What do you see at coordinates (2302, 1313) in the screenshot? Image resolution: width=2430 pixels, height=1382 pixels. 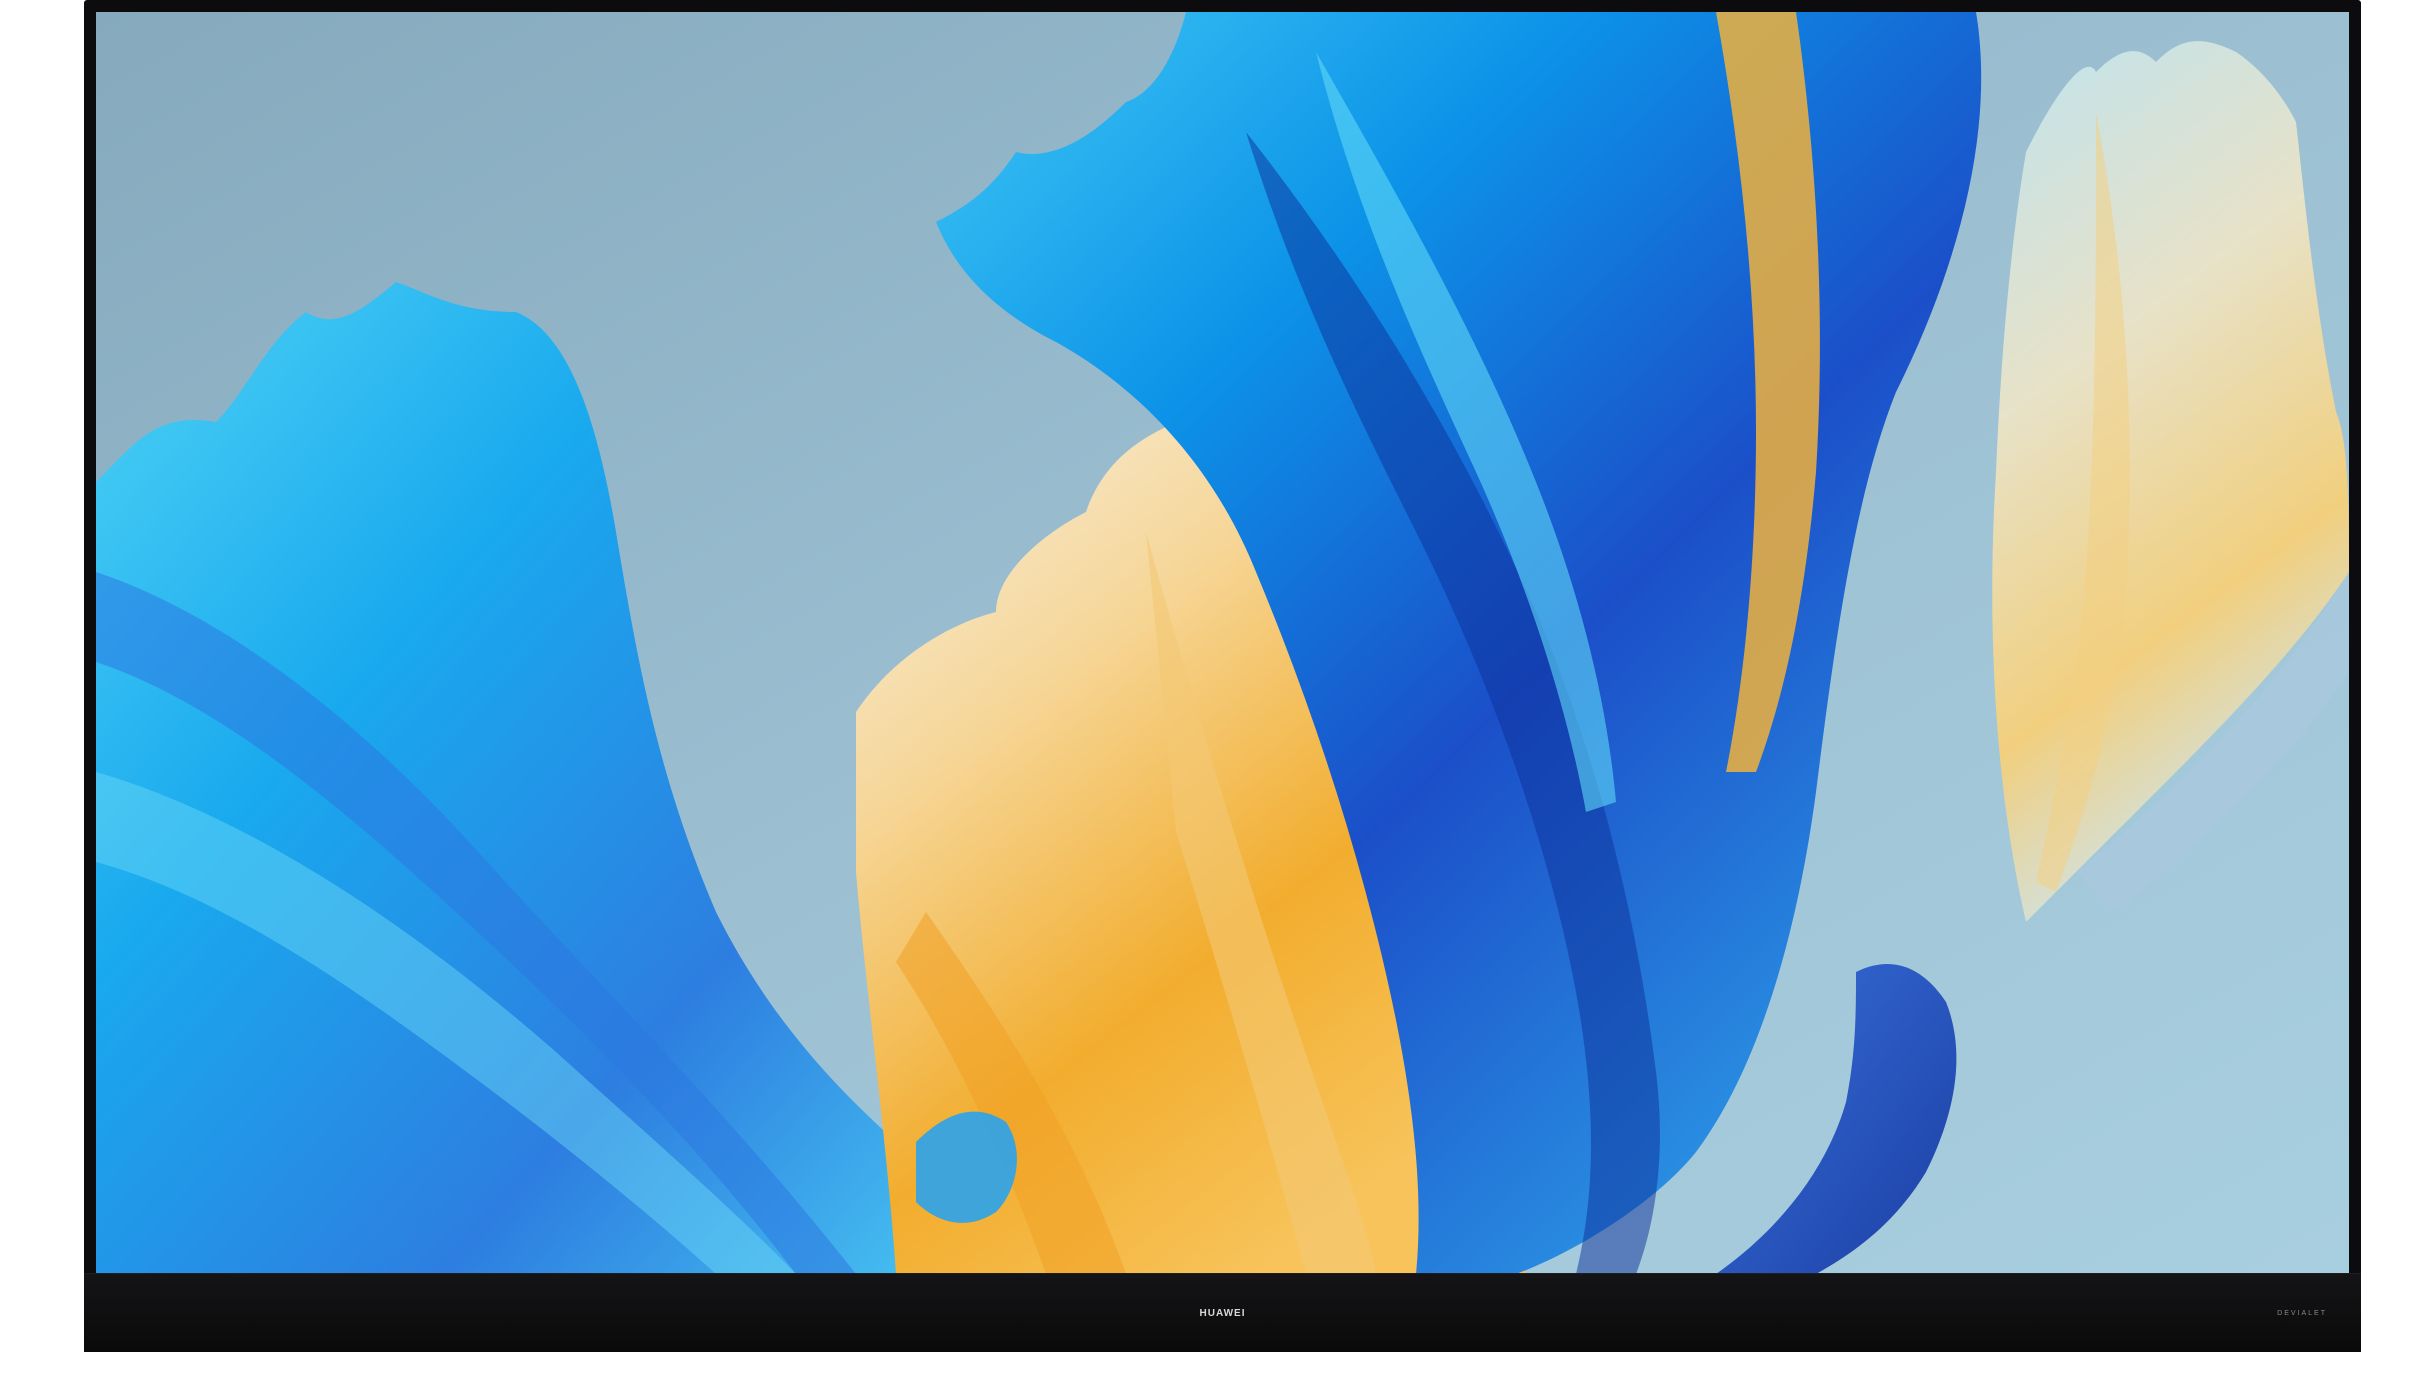 I see `audio-logo: DEVIALET` at bounding box center [2302, 1313].